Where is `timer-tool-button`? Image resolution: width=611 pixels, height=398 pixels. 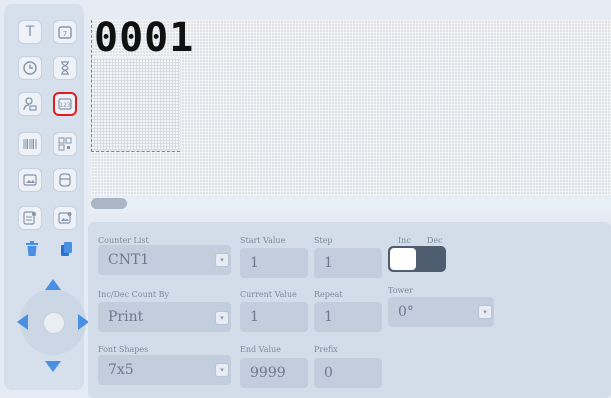 timer-tool-button is located at coordinates (65, 68).